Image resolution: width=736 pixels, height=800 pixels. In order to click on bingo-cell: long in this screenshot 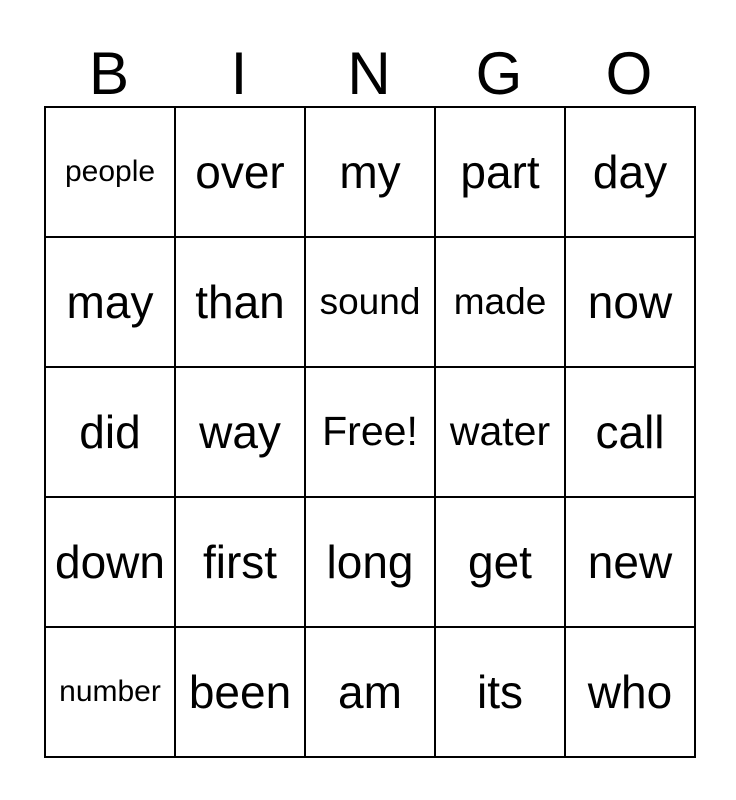, I will do `click(371, 563)`.